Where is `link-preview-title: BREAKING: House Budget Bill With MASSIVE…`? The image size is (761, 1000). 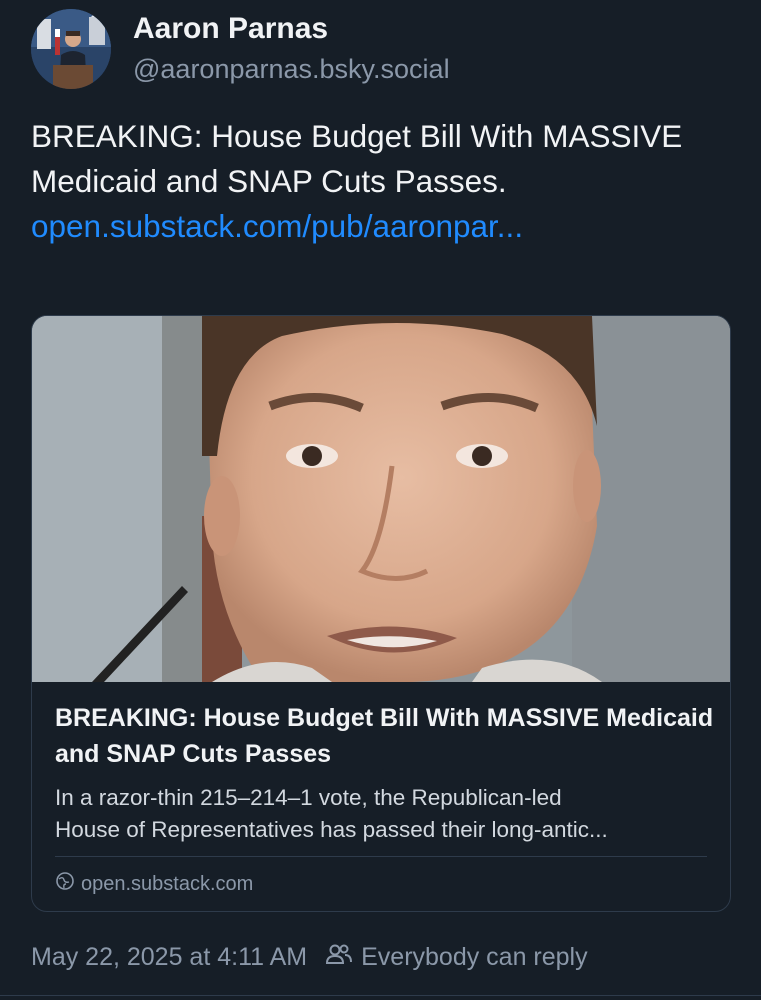 link-preview-title: BREAKING: House Budget Bill With MASSIVE… is located at coordinates (384, 736).